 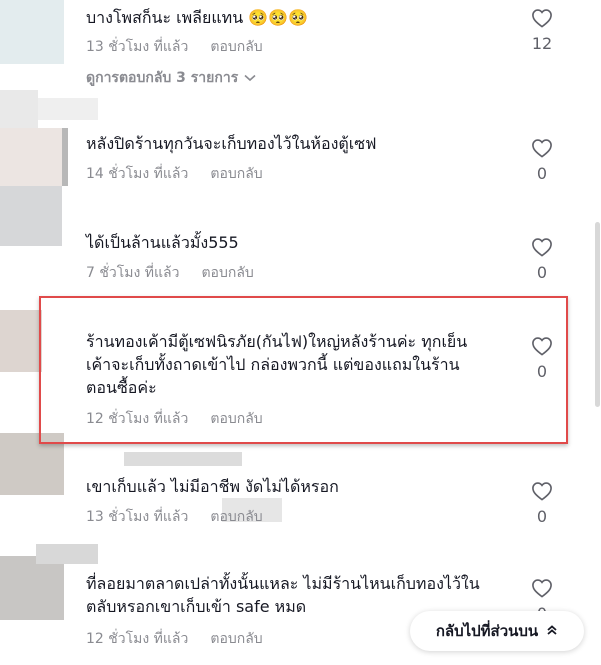 I want to click on view-replies-label: ดูการตอบกลับ 3 รายการ, so click(x=162, y=78).